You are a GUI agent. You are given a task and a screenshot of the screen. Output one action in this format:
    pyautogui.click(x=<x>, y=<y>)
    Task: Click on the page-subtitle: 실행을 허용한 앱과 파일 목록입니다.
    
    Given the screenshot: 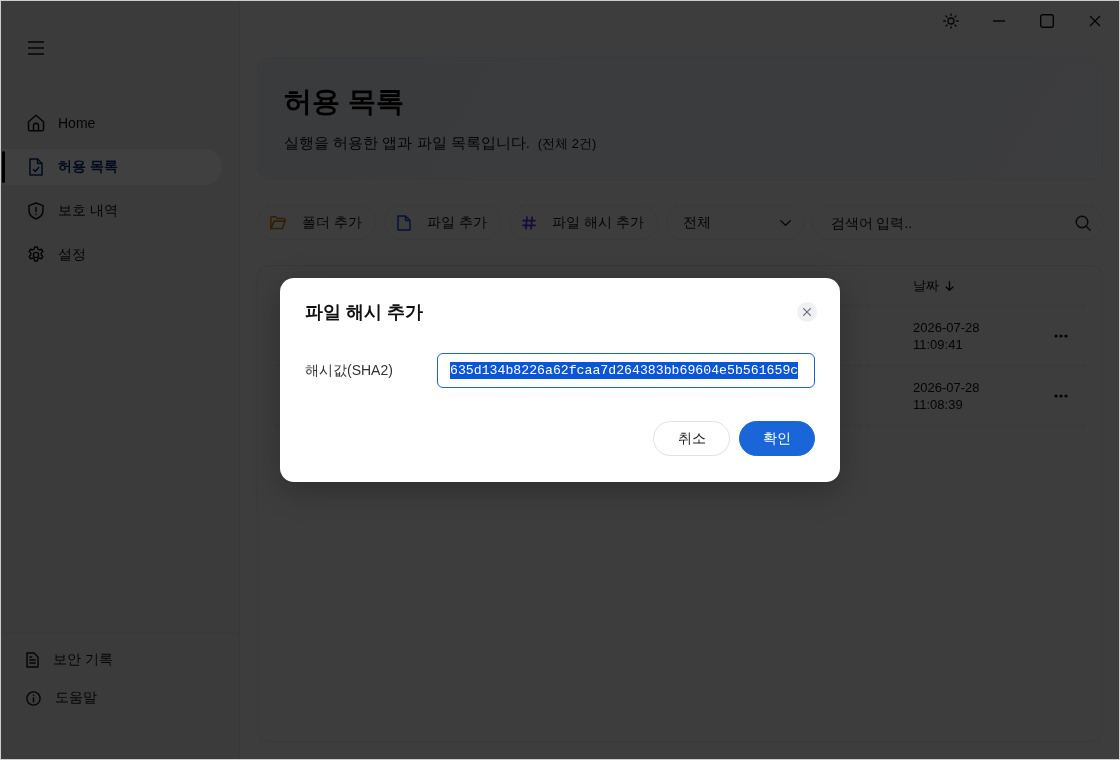 What is the action you would take?
    pyautogui.click(x=407, y=143)
    